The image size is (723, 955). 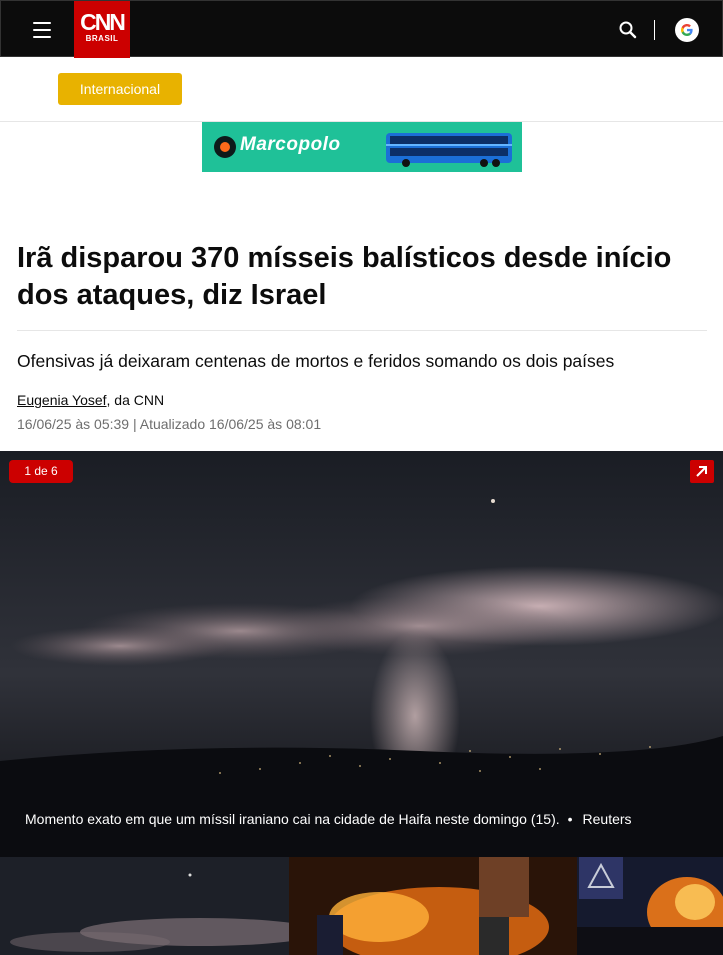 What do you see at coordinates (702, 471) in the screenshot?
I see `expand-icon` at bounding box center [702, 471].